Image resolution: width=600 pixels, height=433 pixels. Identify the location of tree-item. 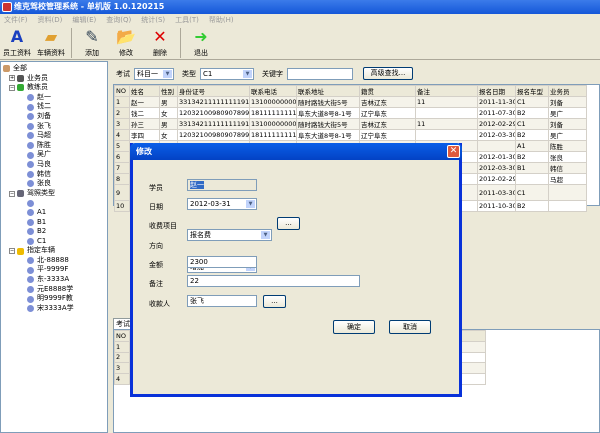
(54, 203).